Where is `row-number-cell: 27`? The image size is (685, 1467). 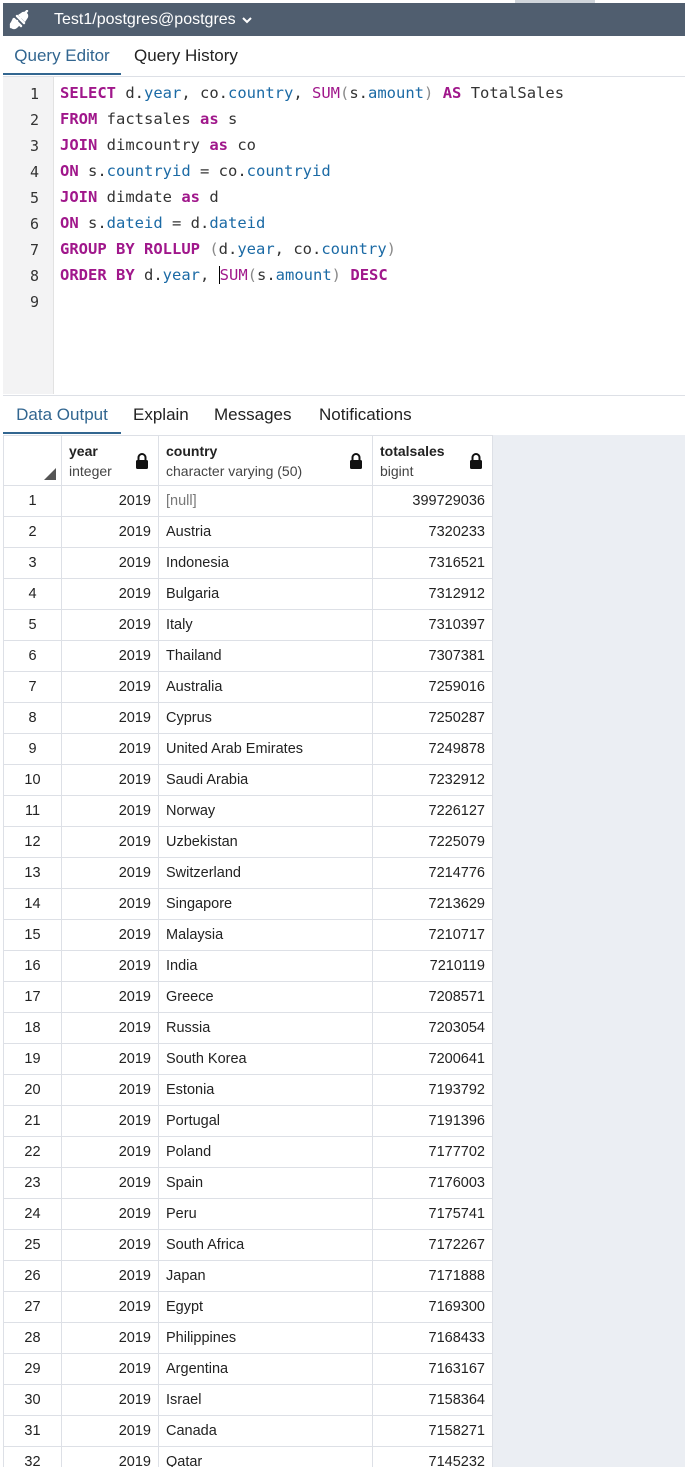 row-number-cell: 27 is located at coordinates (32, 1307).